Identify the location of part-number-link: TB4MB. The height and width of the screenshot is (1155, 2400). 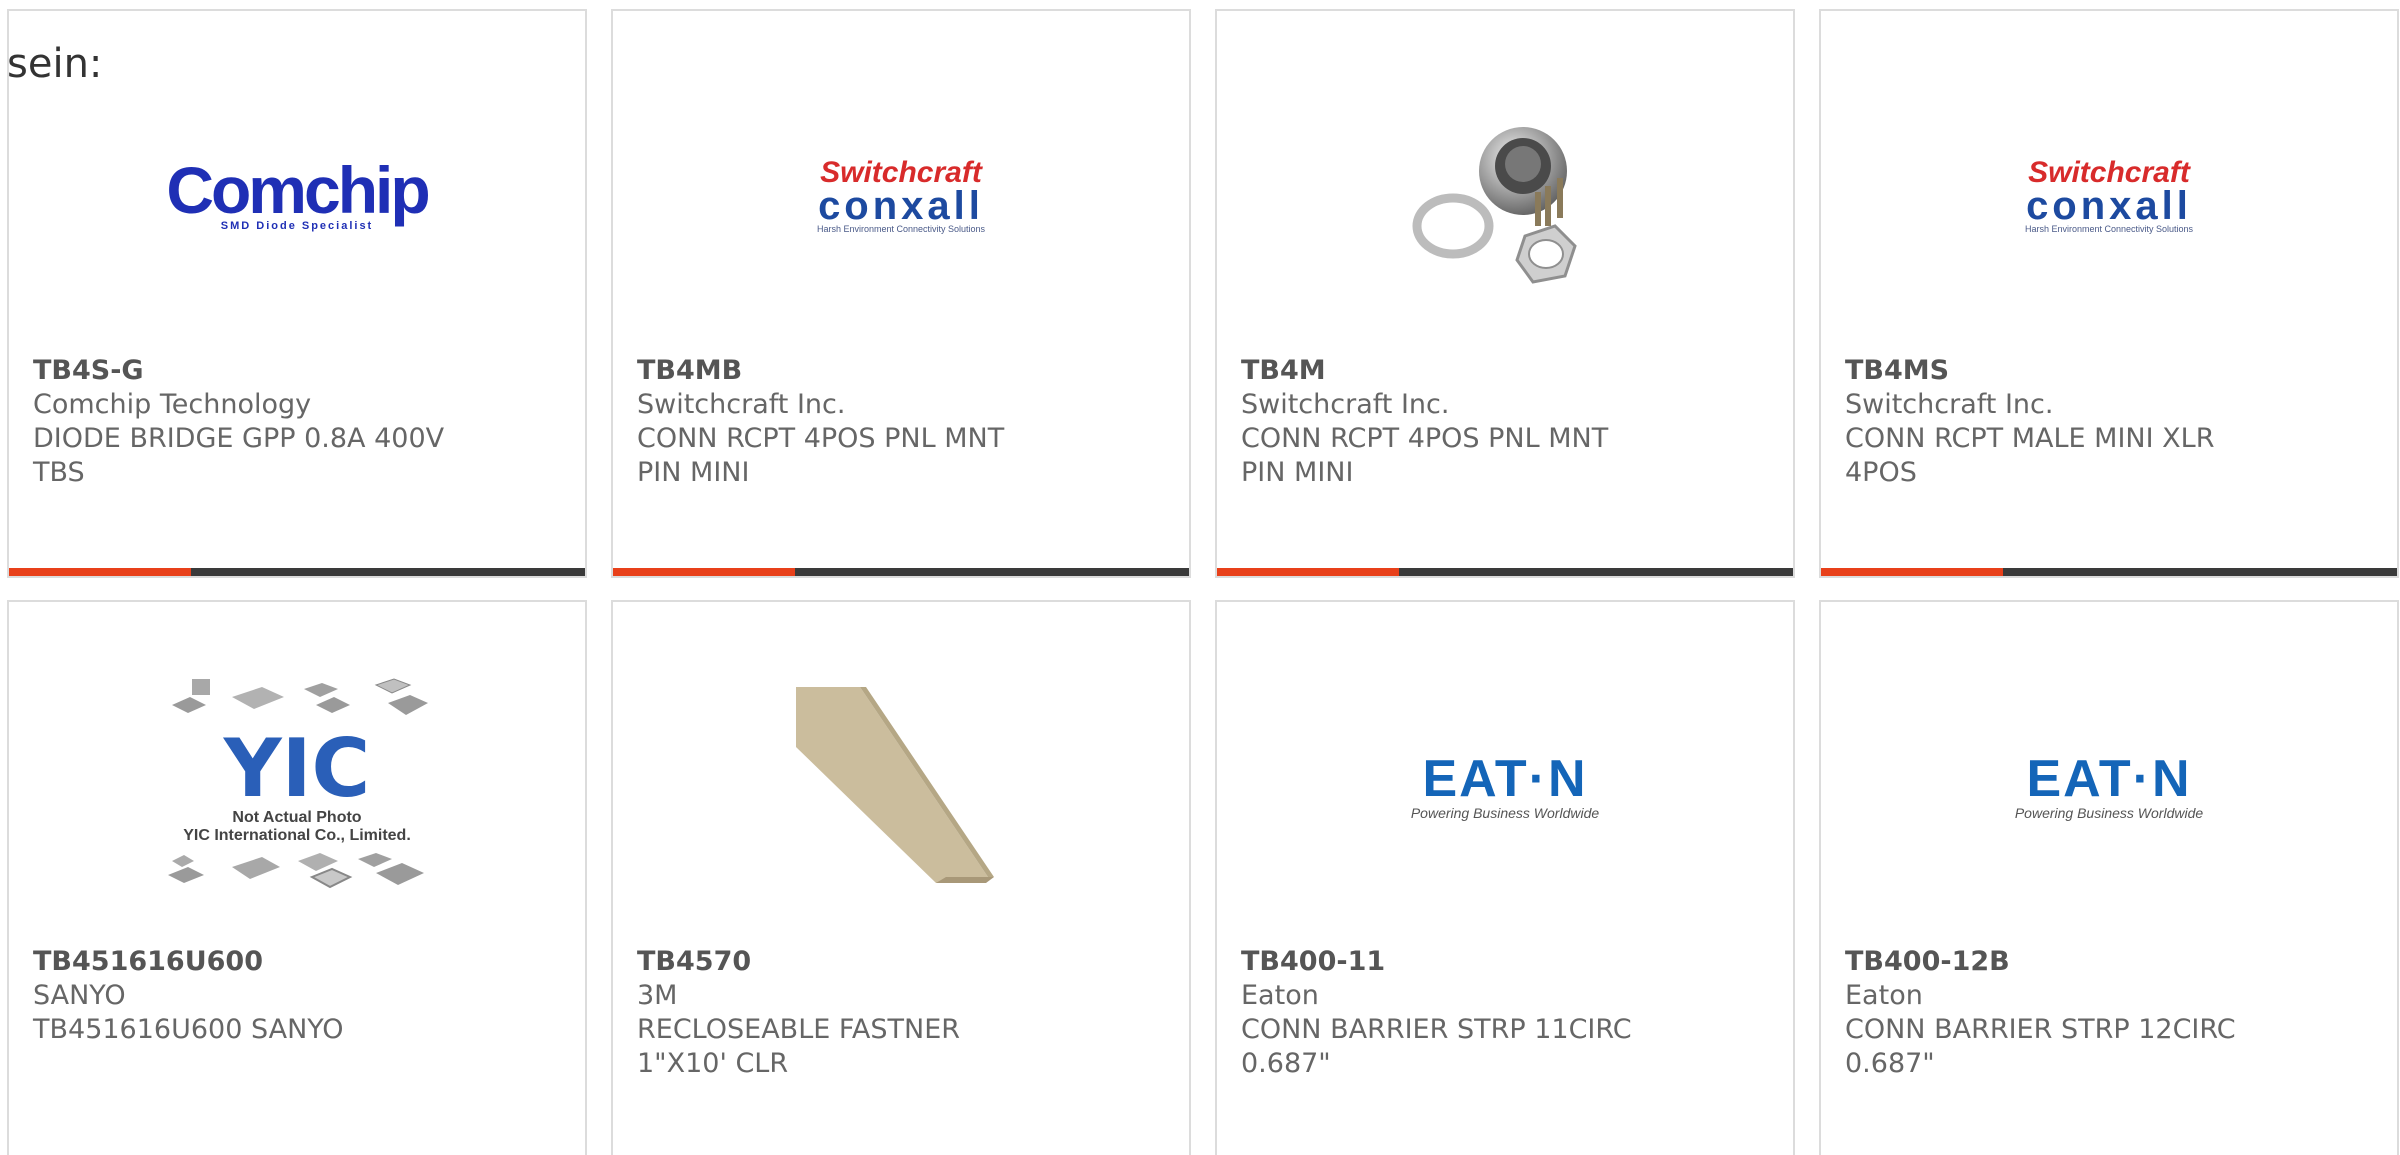
(847, 371).